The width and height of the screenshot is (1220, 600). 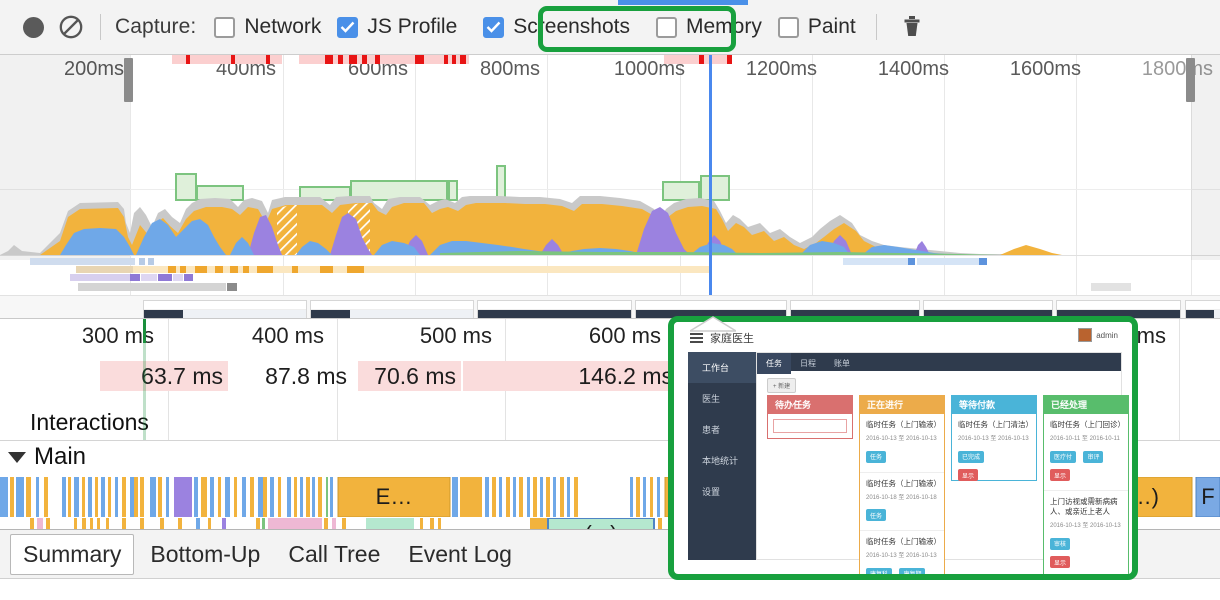 What do you see at coordinates (1200, 314) in the screenshot?
I see `frame-sidebar` at bounding box center [1200, 314].